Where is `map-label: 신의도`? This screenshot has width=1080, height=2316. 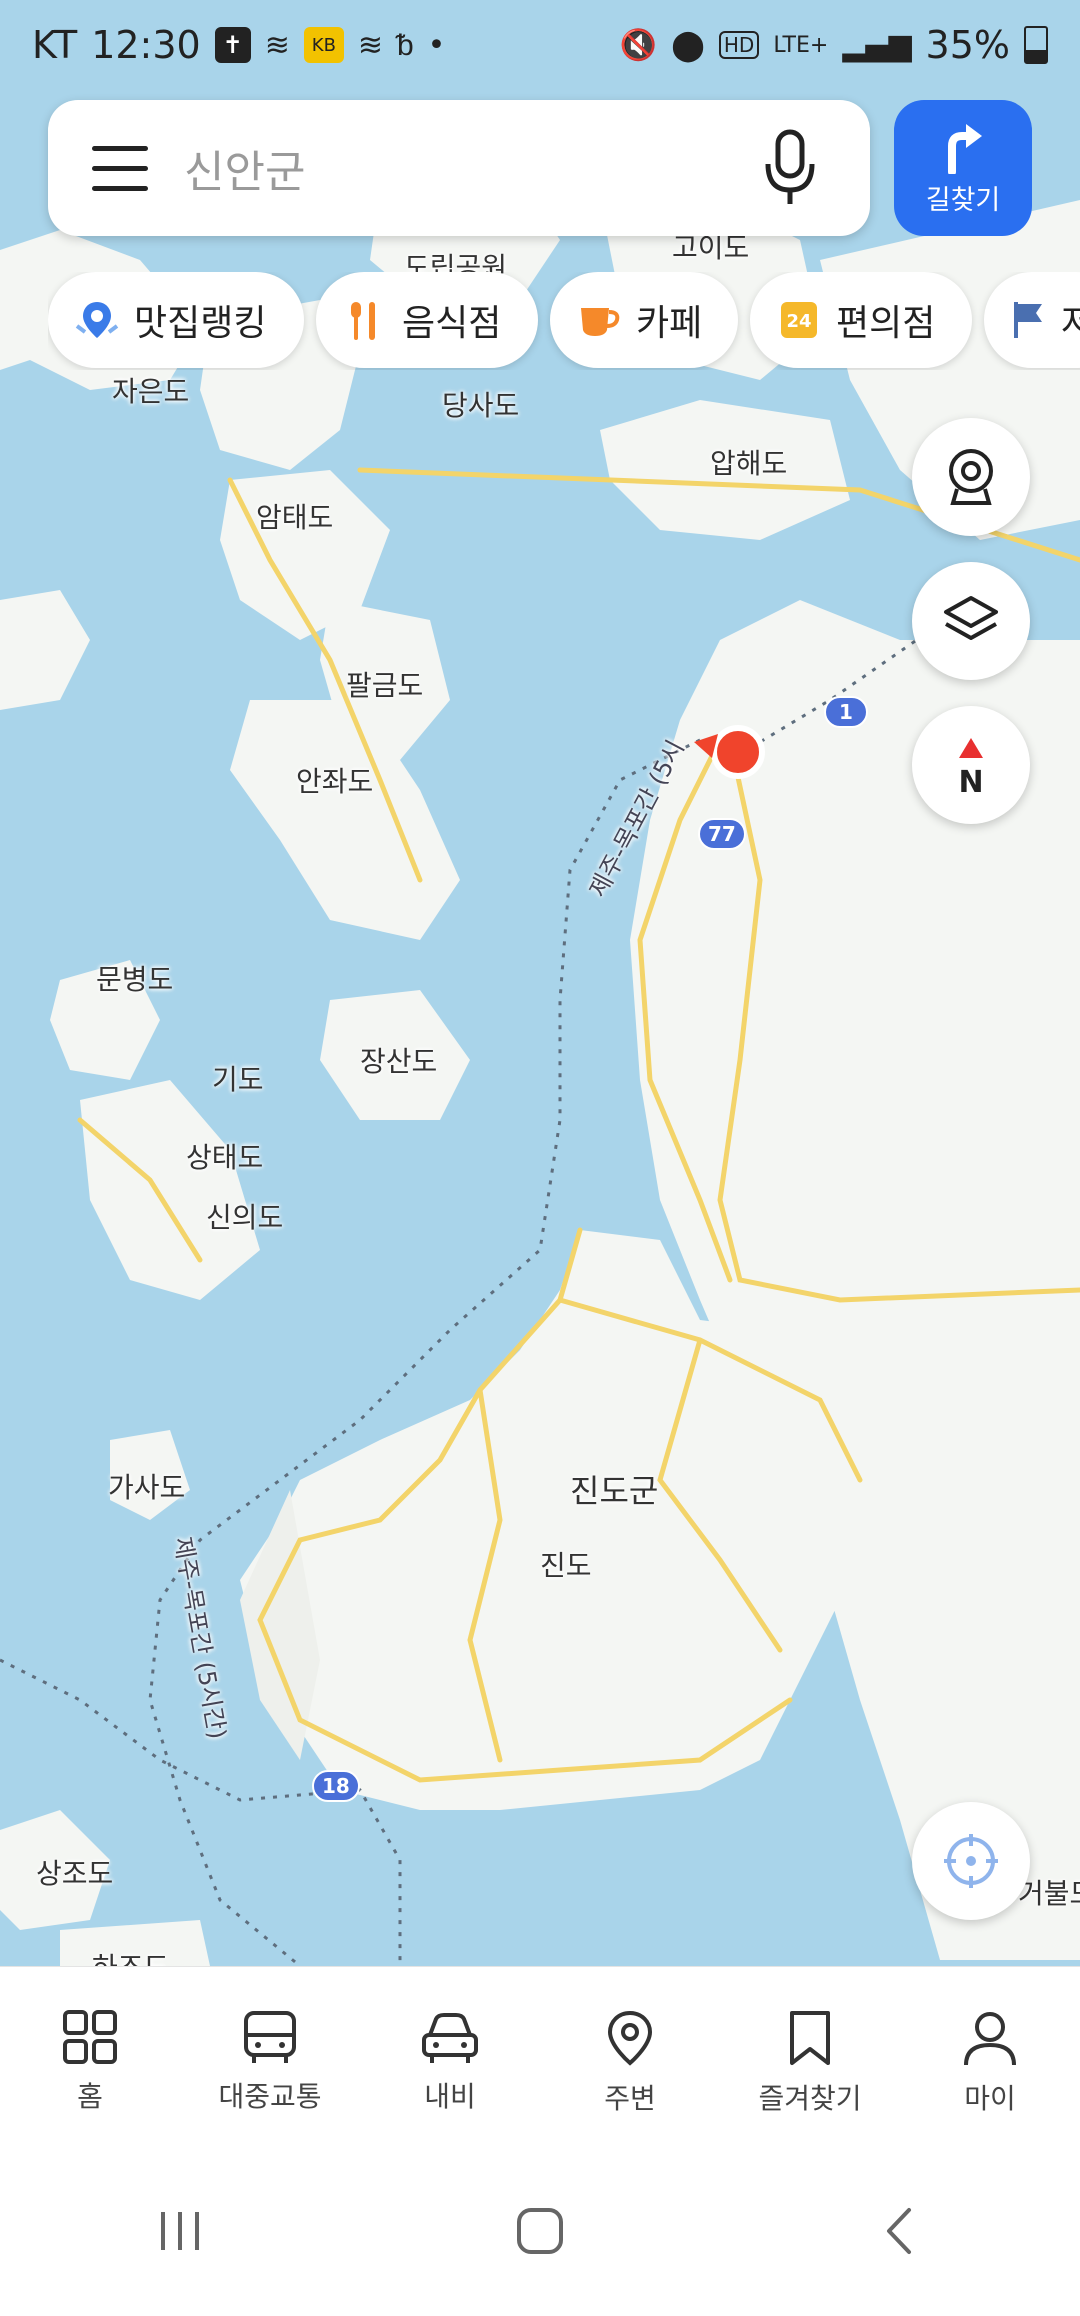 map-label: 신의도 is located at coordinates (244, 1216).